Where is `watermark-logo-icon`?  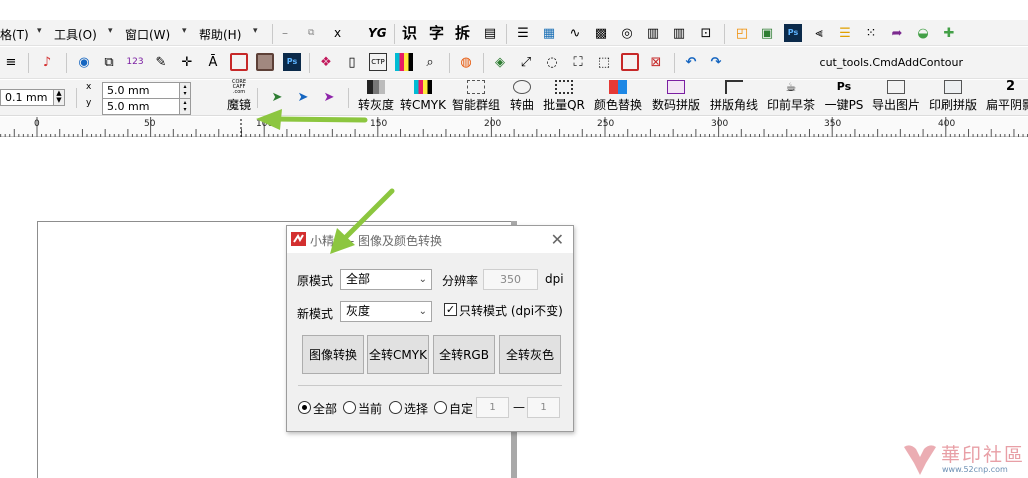
watermark-logo-icon is located at coordinates (920, 460).